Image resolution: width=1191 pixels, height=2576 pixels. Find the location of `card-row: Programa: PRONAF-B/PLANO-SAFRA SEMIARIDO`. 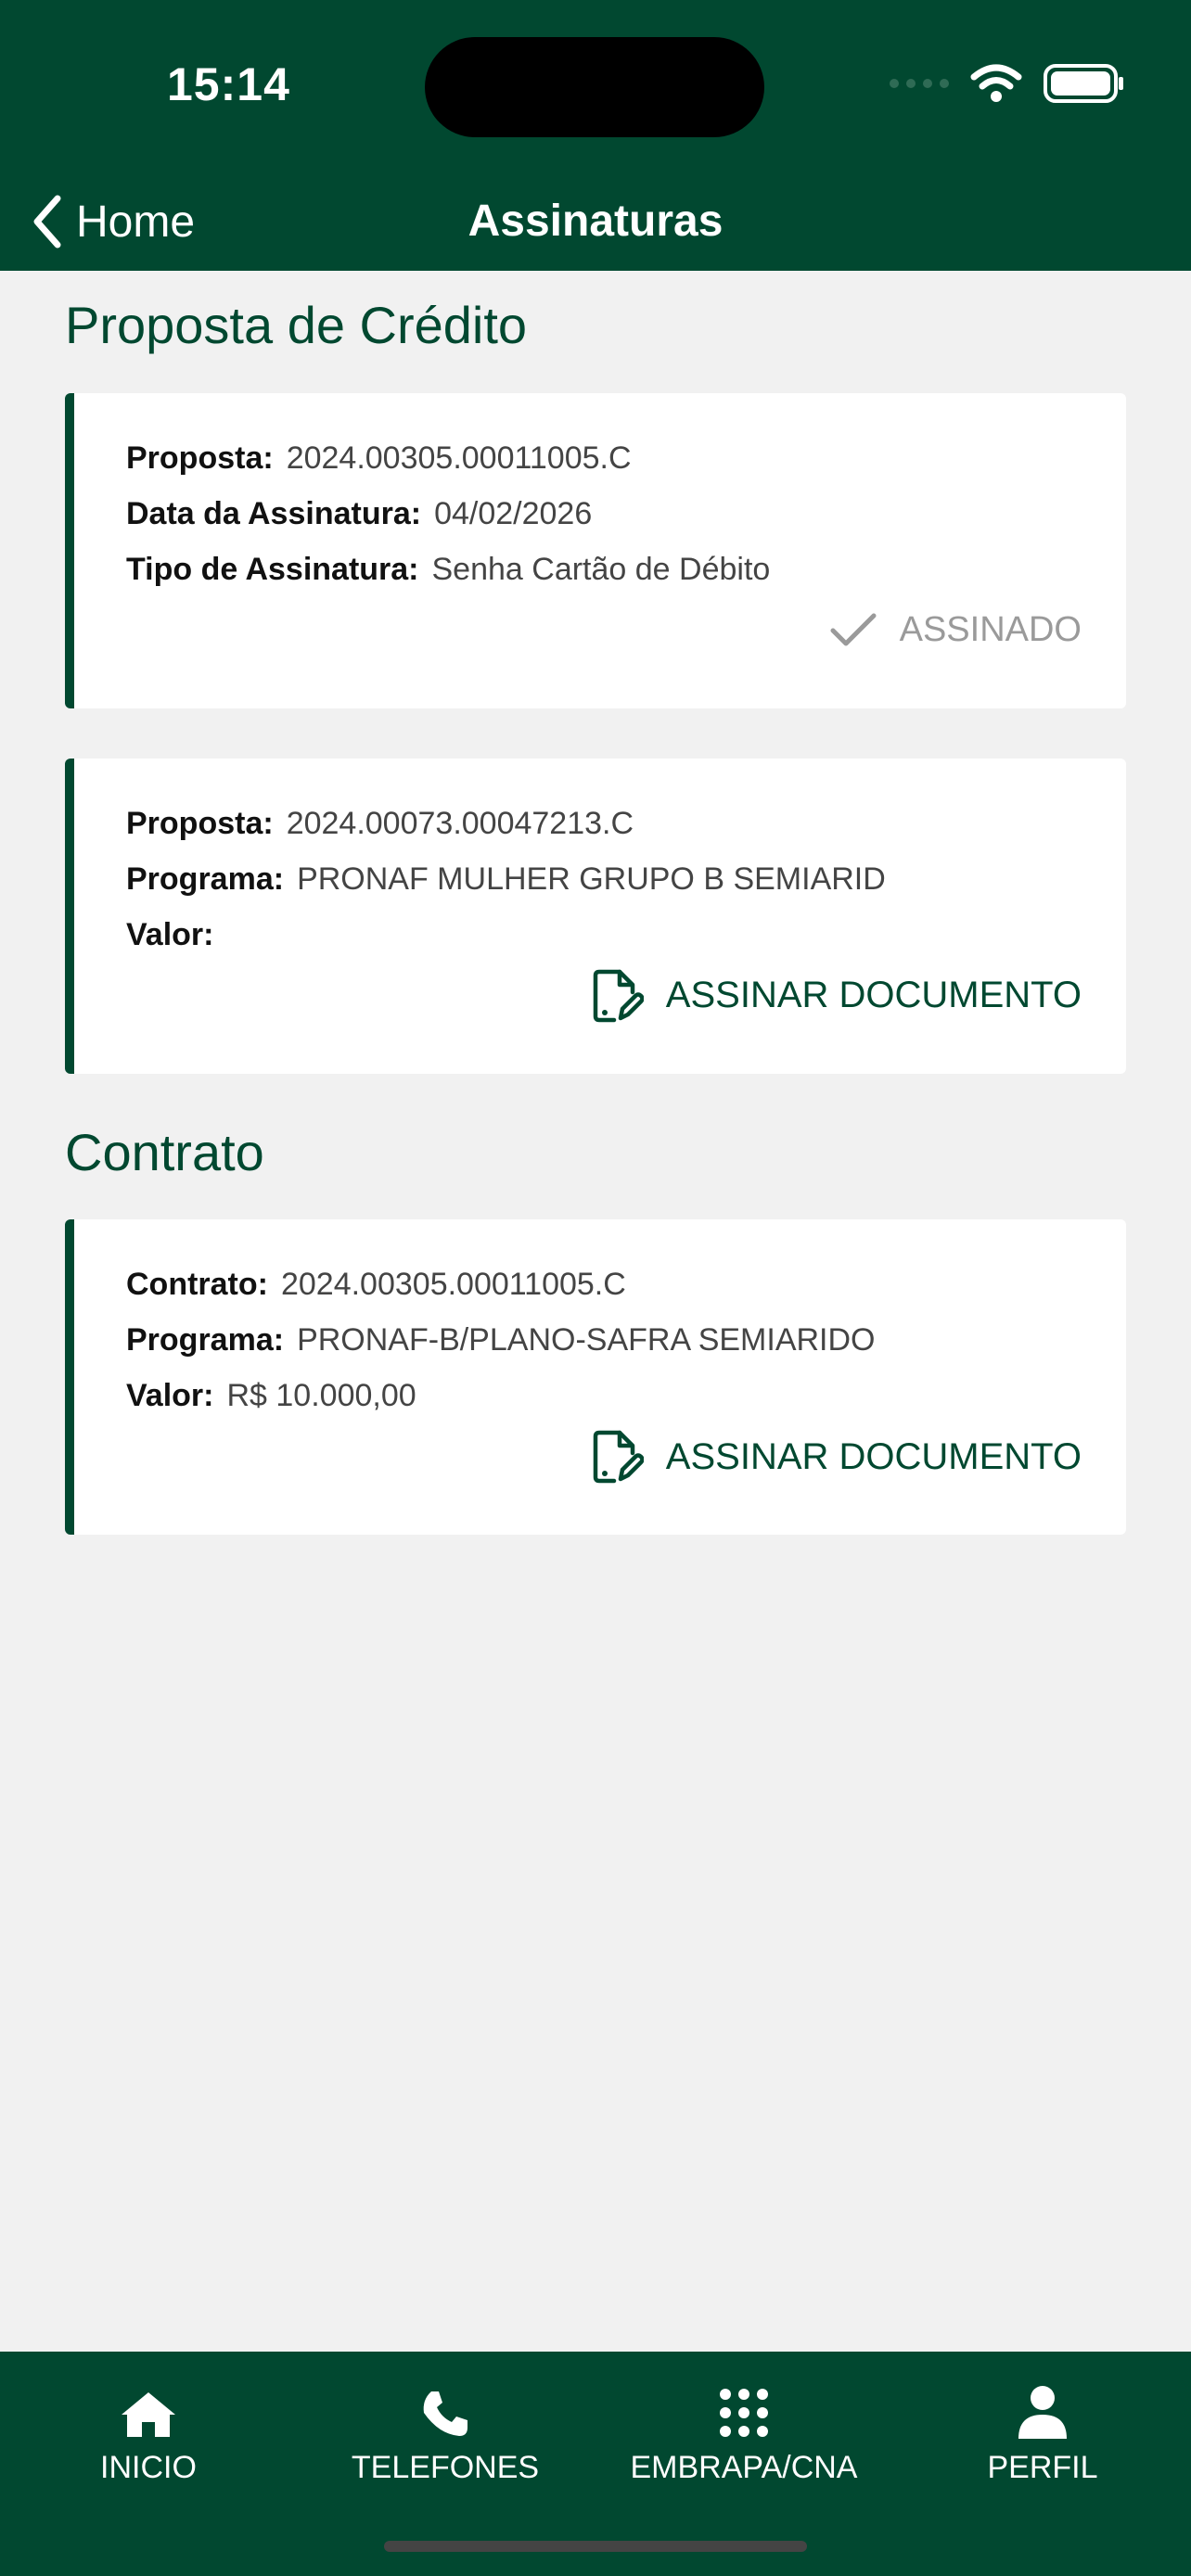

card-row: Programa: PRONAF-B/PLANO-SAFRA SEMIARIDO is located at coordinates (604, 1340).